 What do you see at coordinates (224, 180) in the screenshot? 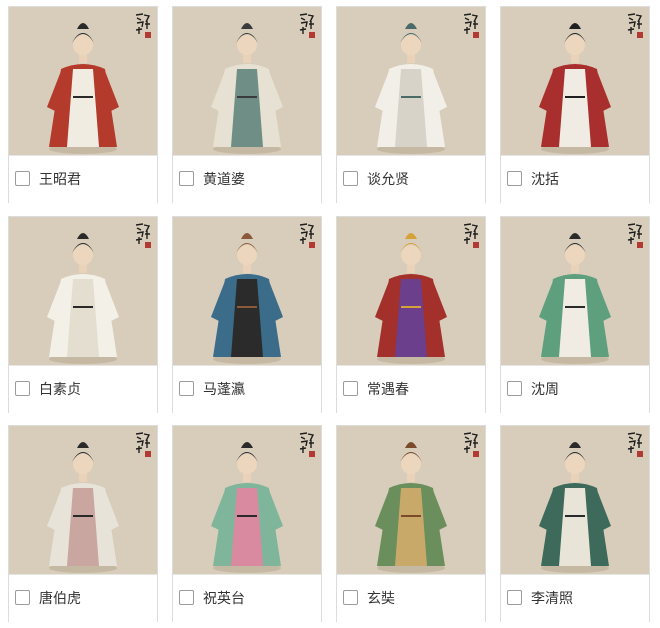
I see `character-name: 黄道婆` at bounding box center [224, 180].